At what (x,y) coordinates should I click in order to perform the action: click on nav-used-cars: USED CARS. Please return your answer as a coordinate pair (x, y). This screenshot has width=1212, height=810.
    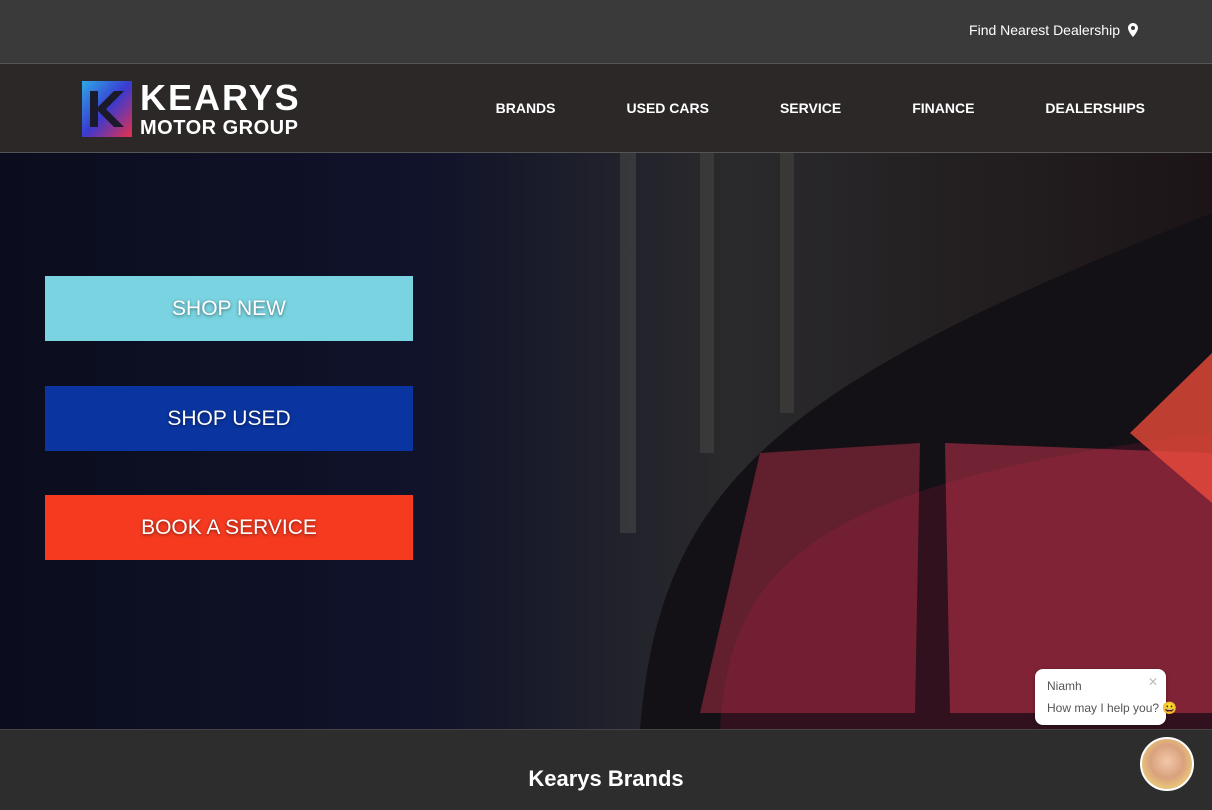
    Looking at the image, I should click on (668, 108).